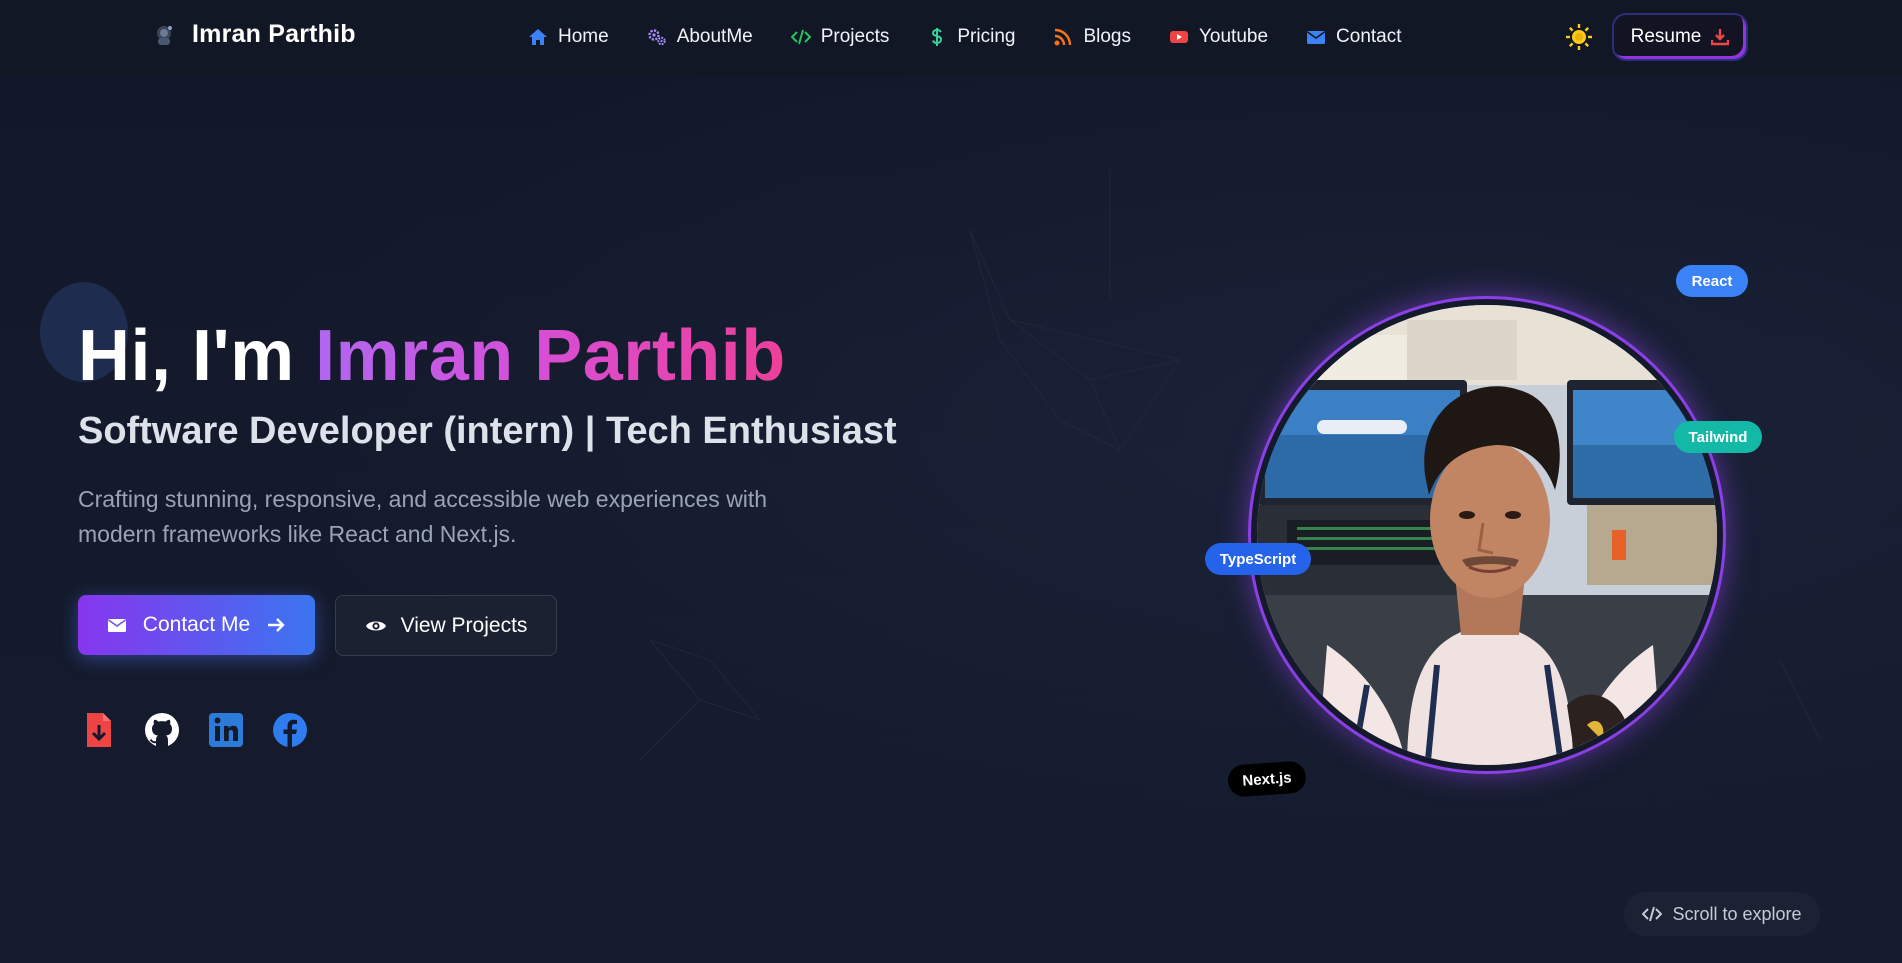  I want to click on tech-tag-tailwind: Tailwind, so click(1718, 437).